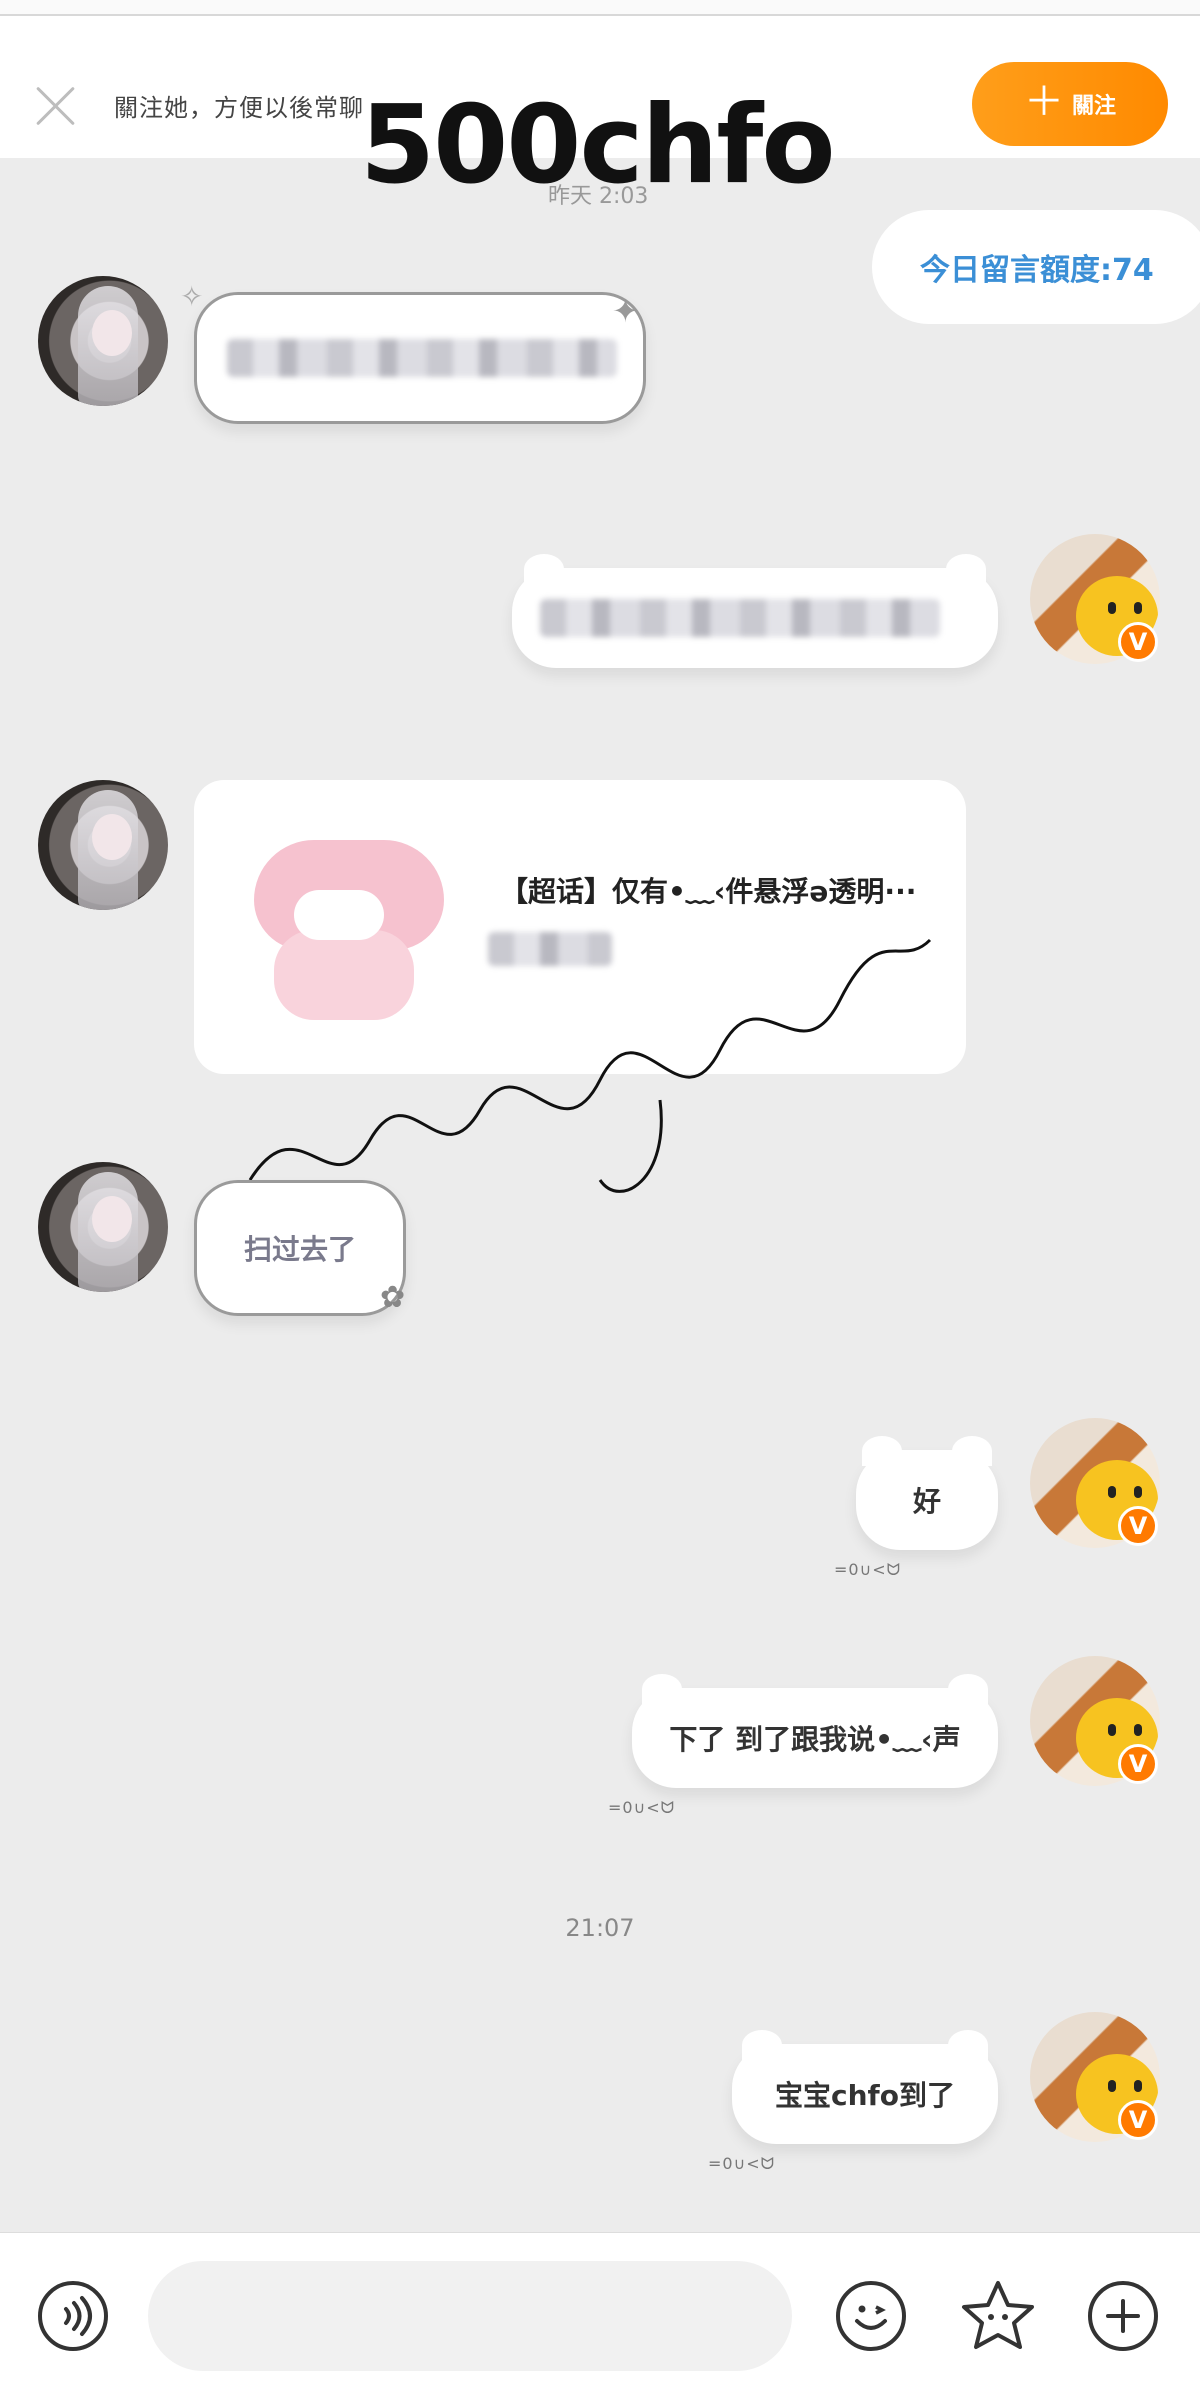 This screenshot has height=2397, width=1200. I want to click on add-icon, so click(1123, 2316).